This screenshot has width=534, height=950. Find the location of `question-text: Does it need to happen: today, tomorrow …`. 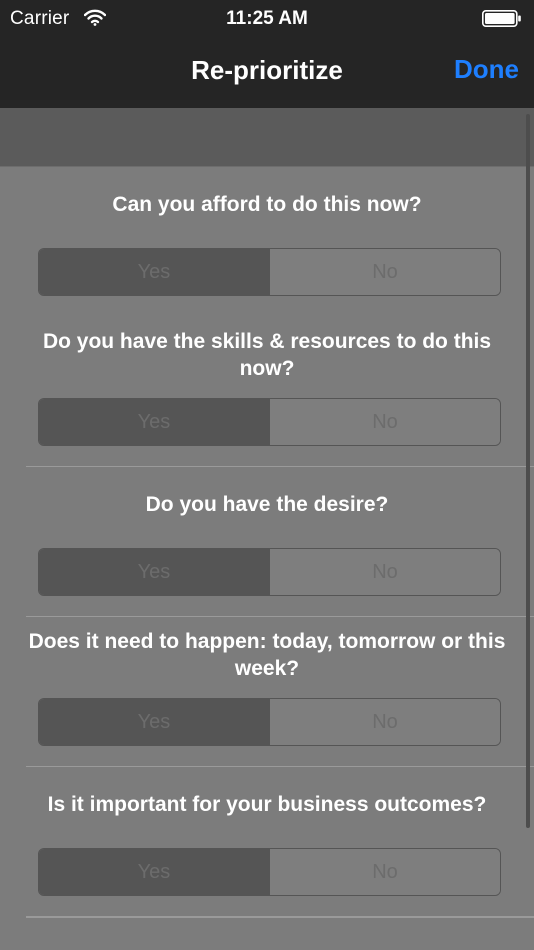

question-text: Does it need to happen: today, tomorrow … is located at coordinates (267, 655).